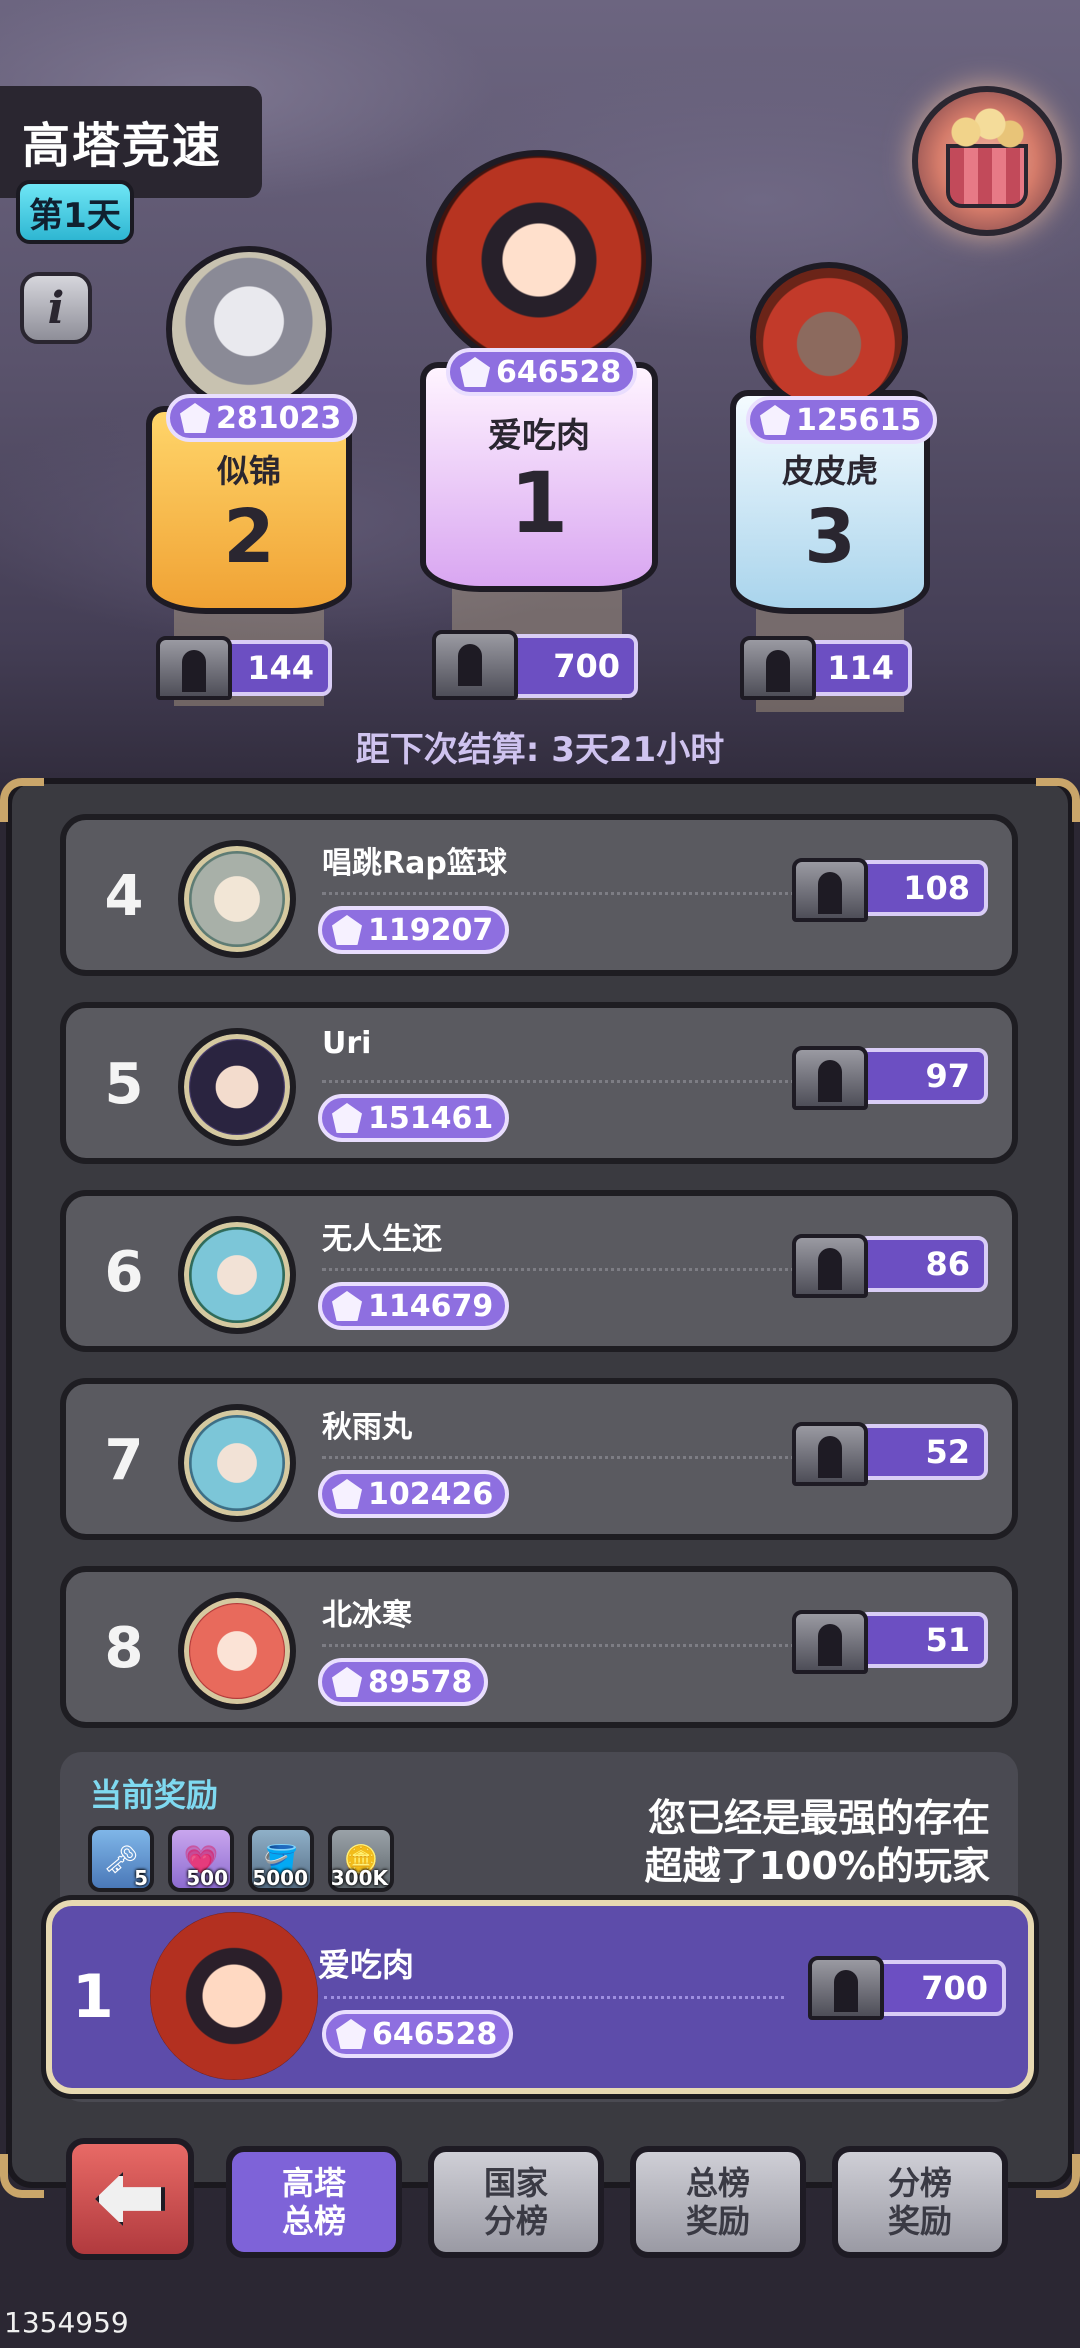 The width and height of the screenshot is (1080, 2348). Describe the element at coordinates (124, 1084) in the screenshot. I see `row-rank: 5` at that location.